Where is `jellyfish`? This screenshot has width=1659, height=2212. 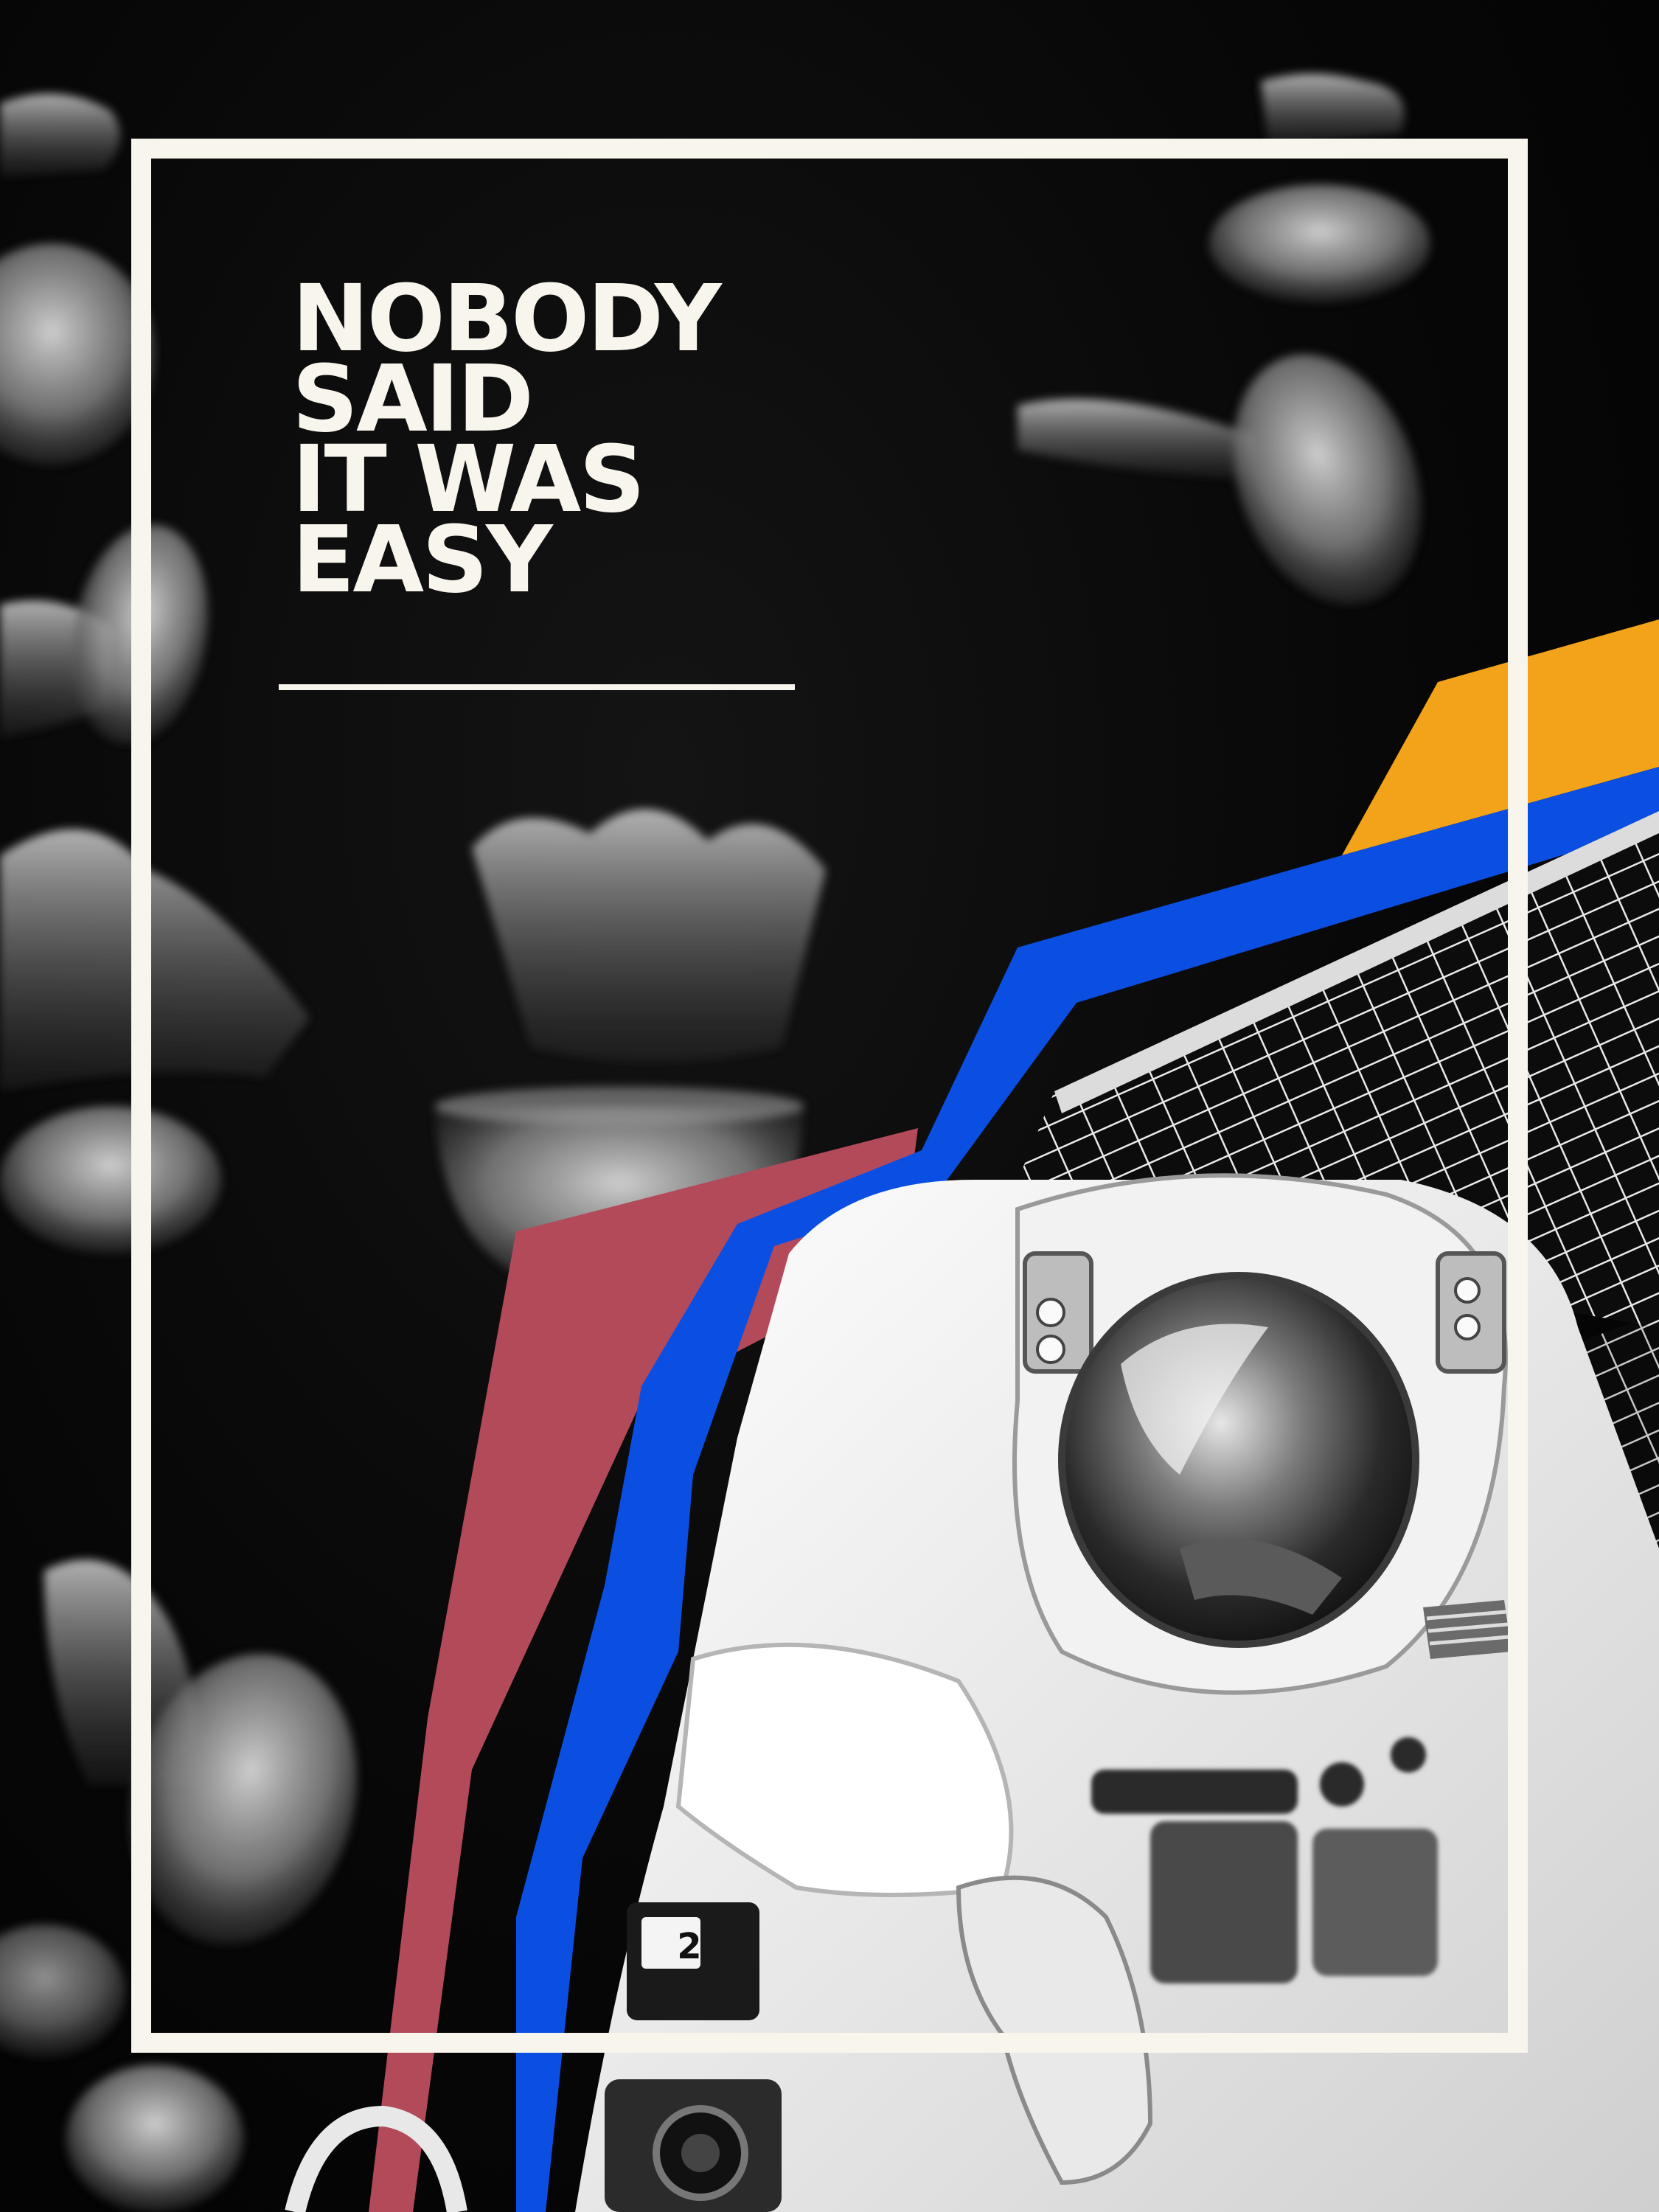 jellyfish is located at coordinates (154, 2138).